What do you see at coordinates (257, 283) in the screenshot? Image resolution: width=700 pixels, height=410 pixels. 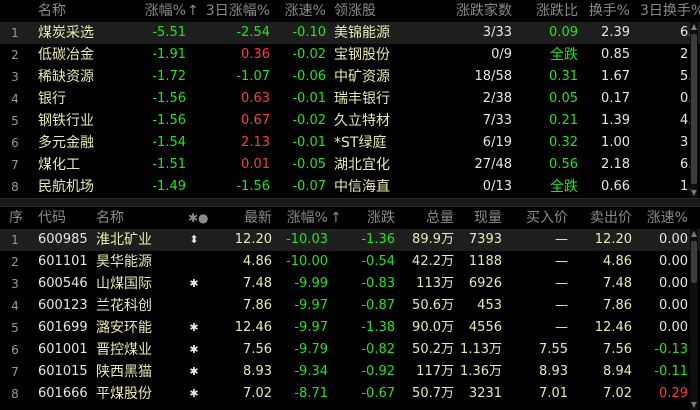 I see `price-value: 7.48` at bounding box center [257, 283].